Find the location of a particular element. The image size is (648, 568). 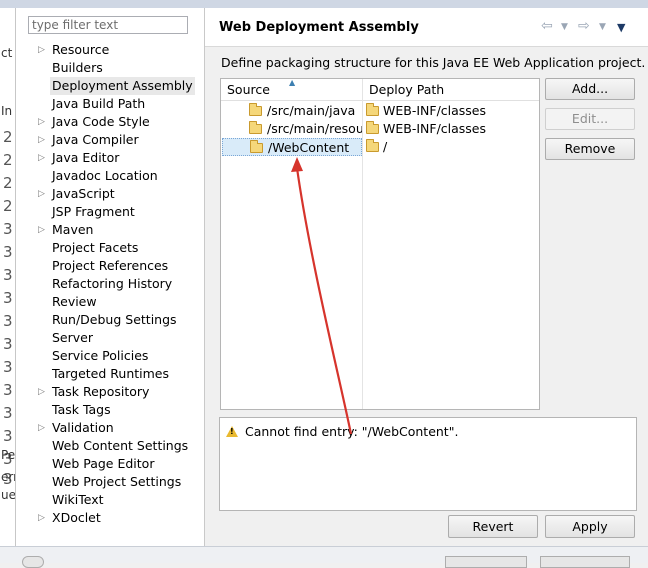

background-editor-fragment: ctIn2222333333333333Peernue is located at coordinates (8, 277).